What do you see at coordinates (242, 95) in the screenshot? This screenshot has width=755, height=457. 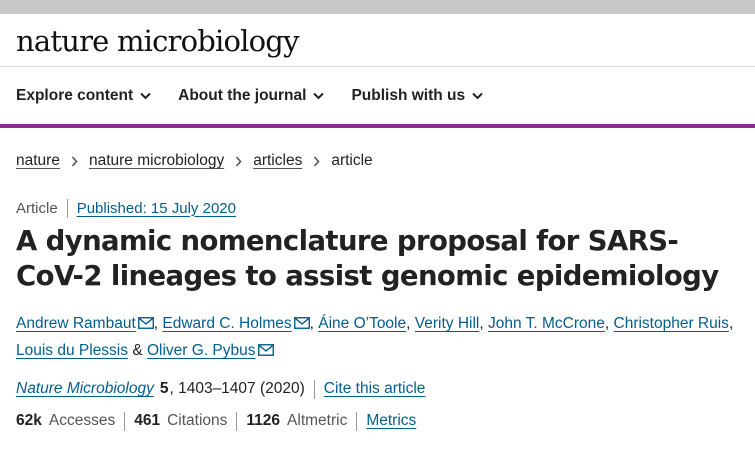 I see `nav-item-label: About the journal` at bounding box center [242, 95].